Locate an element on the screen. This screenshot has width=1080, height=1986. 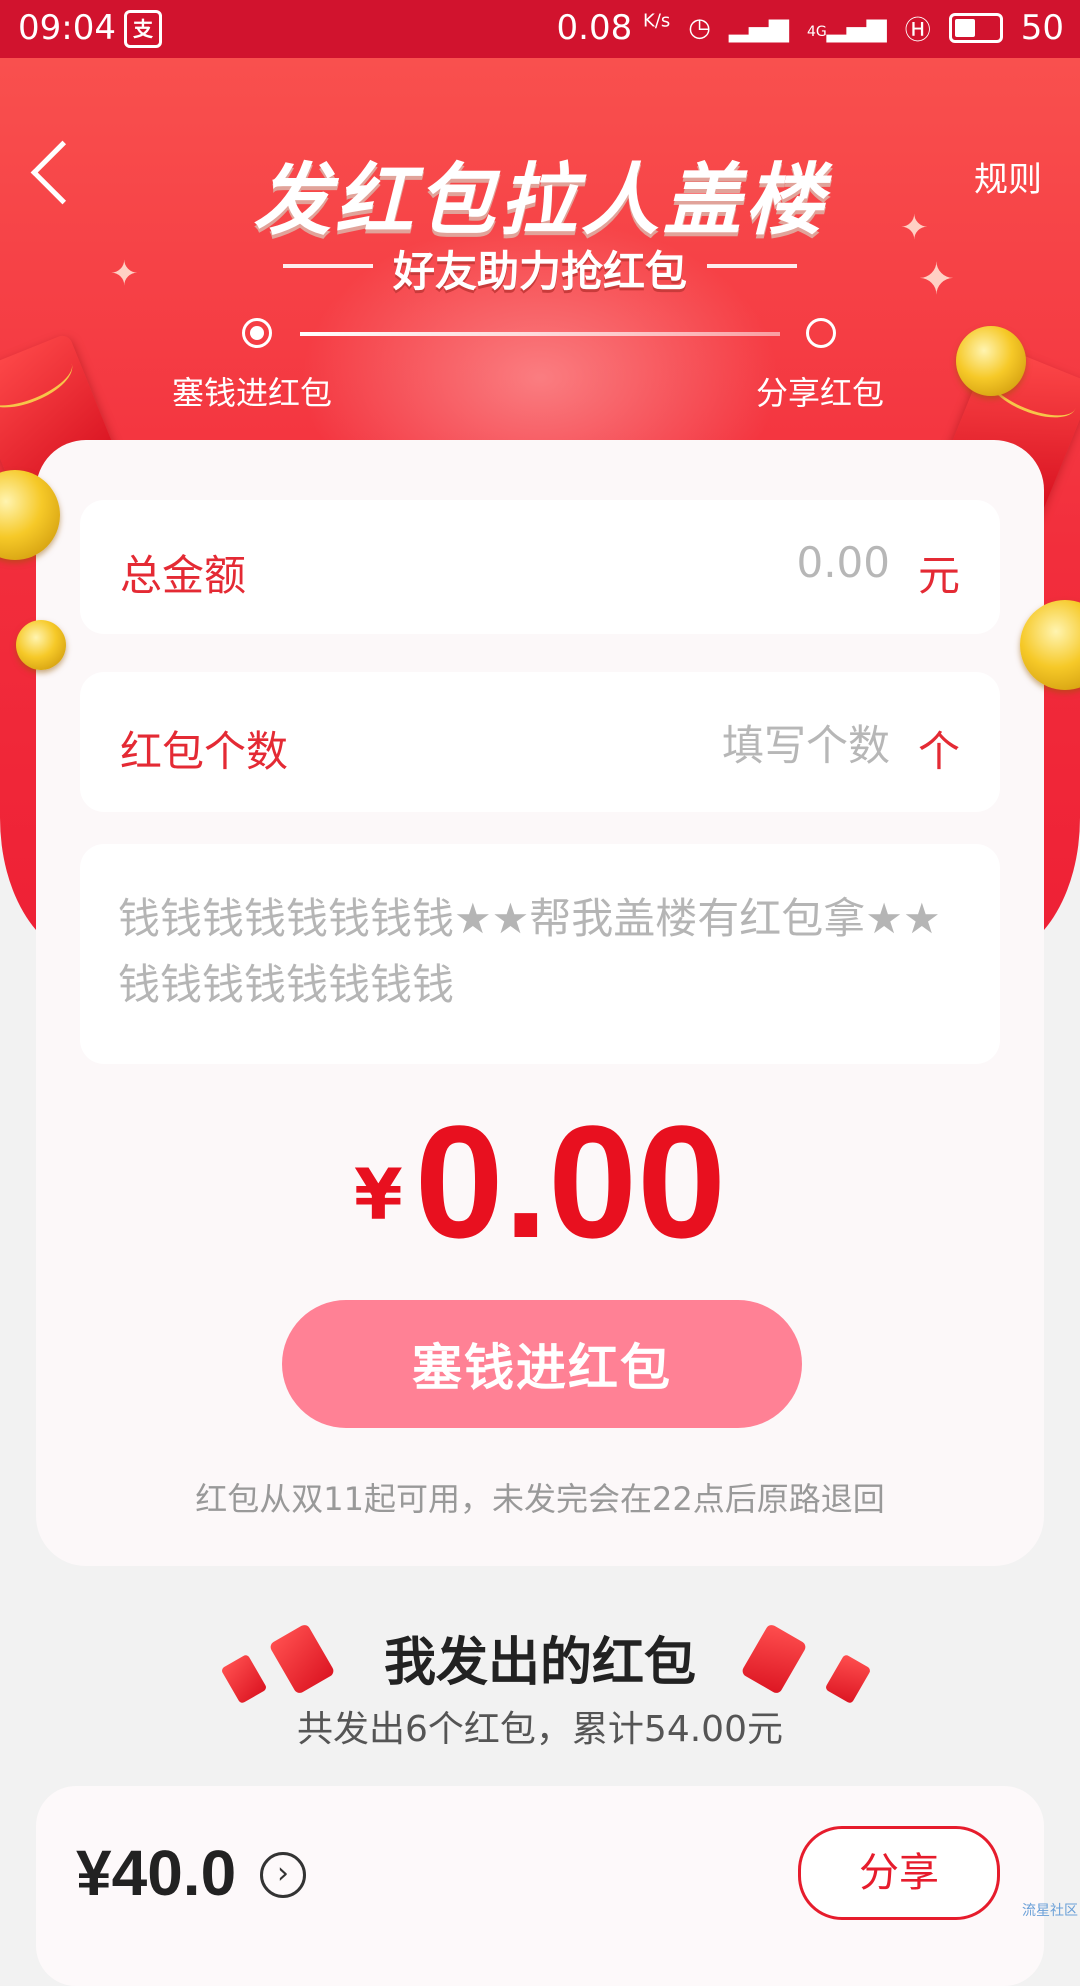
signal-icon: ▂▄▆ is located at coordinates (758, 28).